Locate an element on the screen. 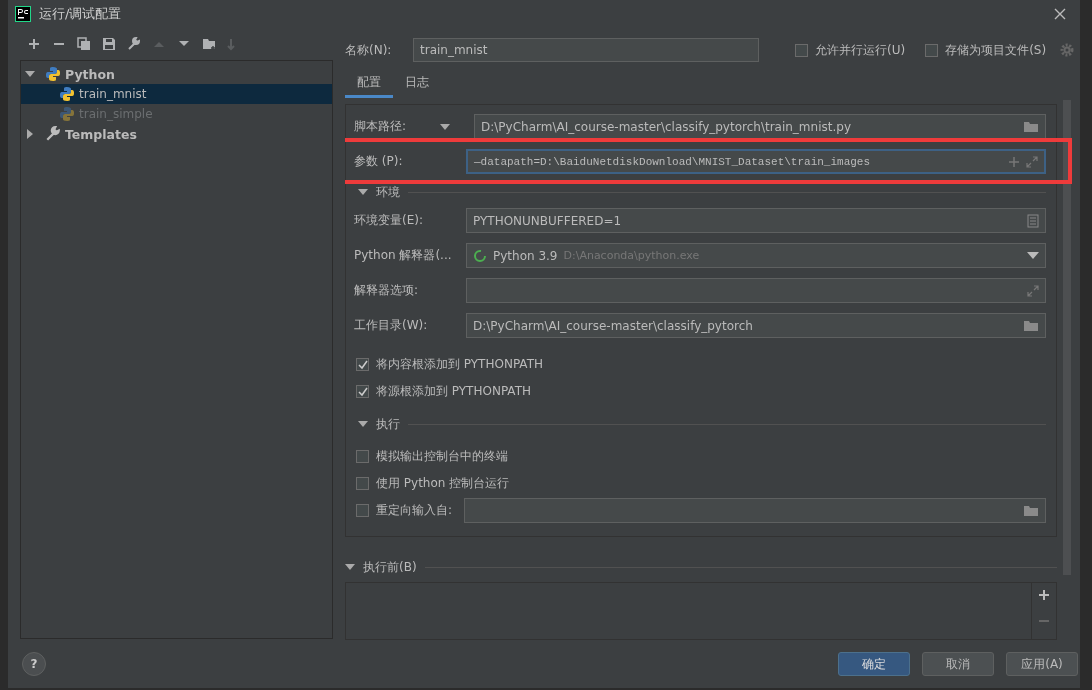 Image resolution: width=1092 pixels, height=690 pixels. name-field: train_mnist is located at coordinates (586, 50).